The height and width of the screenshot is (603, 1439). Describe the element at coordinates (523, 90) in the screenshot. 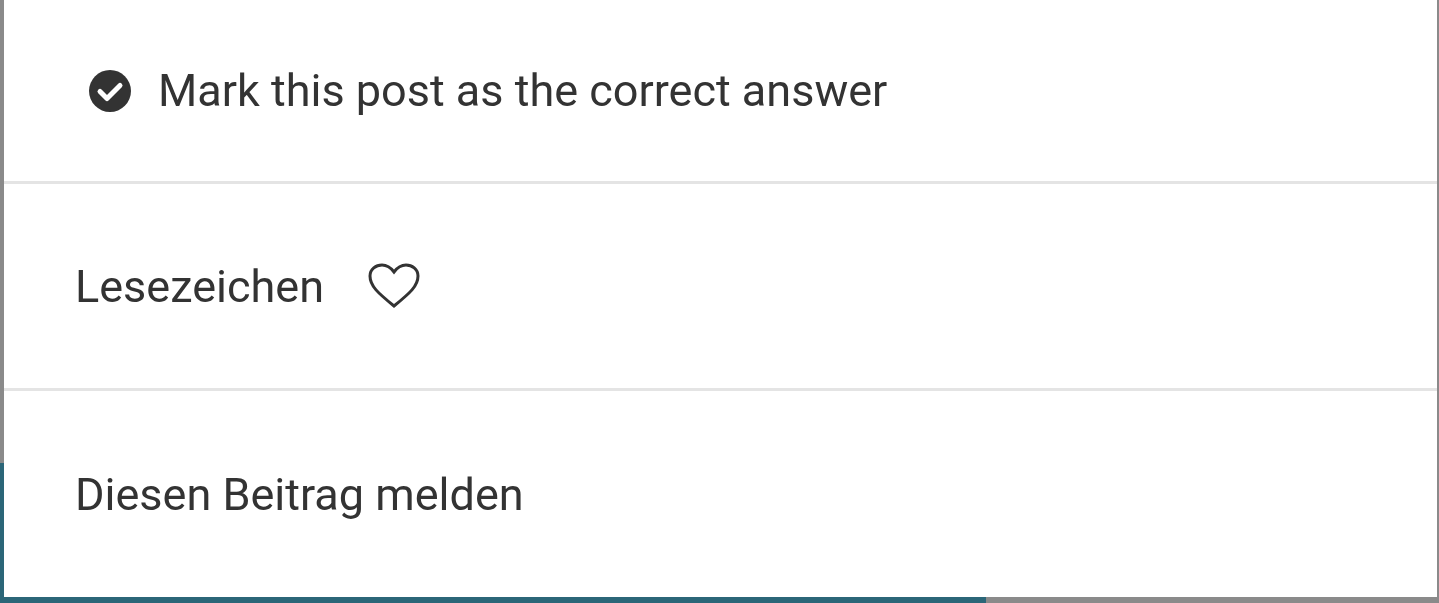

I see `menu-item-label: Mark this post as the correct answer` at that location.